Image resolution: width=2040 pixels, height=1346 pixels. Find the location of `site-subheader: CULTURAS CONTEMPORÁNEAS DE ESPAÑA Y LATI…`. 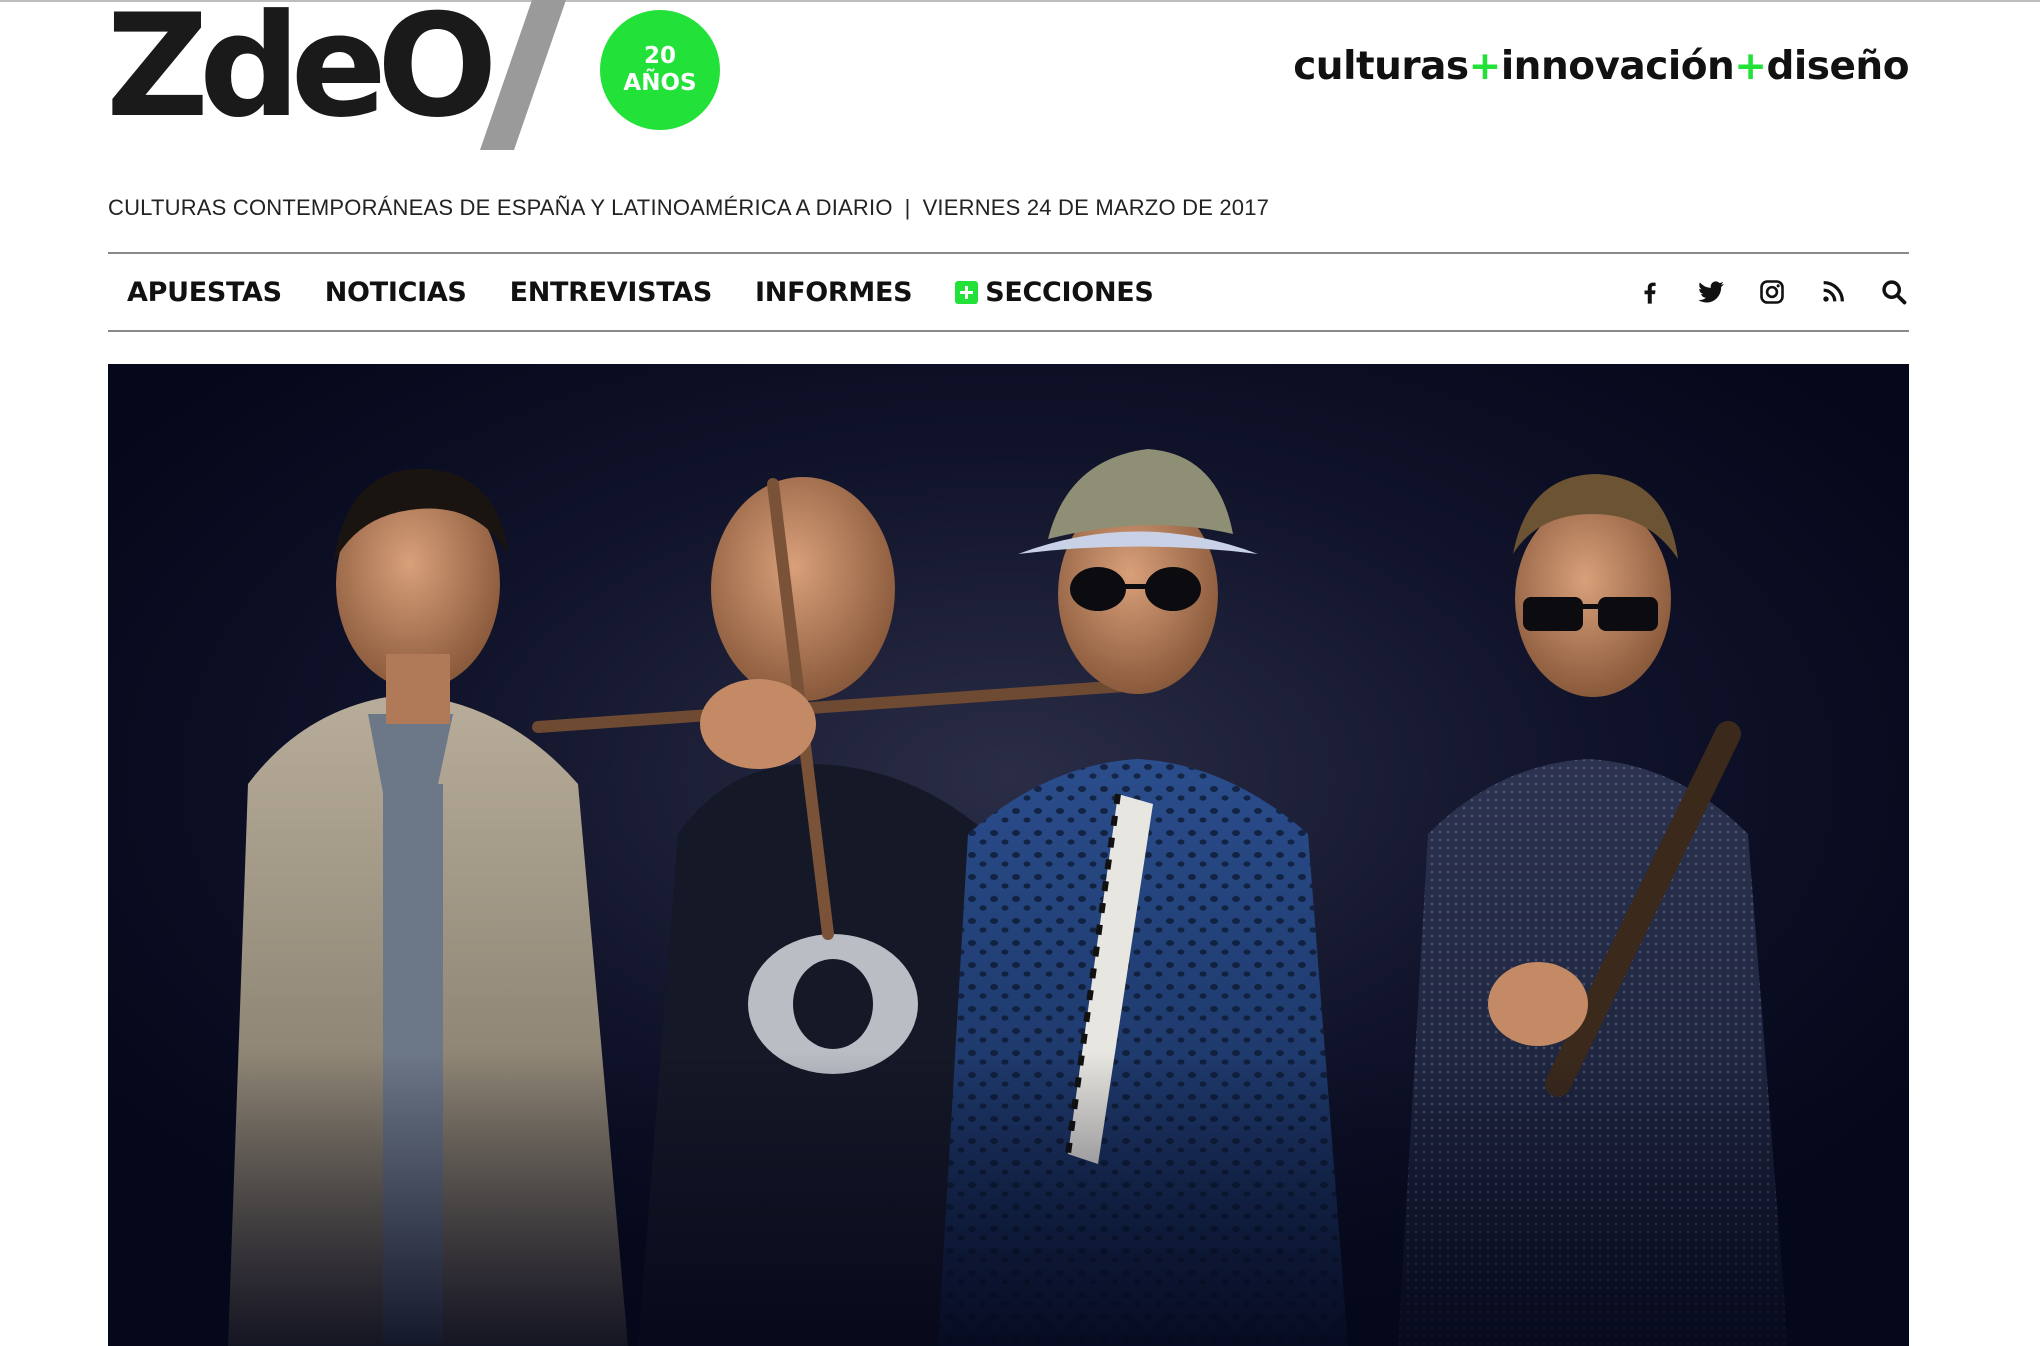

site-subheader: CULTURAS CONTEMPORÁNEAS DE ESPAÑA Y LATI… is located at coordinates (688, 208).